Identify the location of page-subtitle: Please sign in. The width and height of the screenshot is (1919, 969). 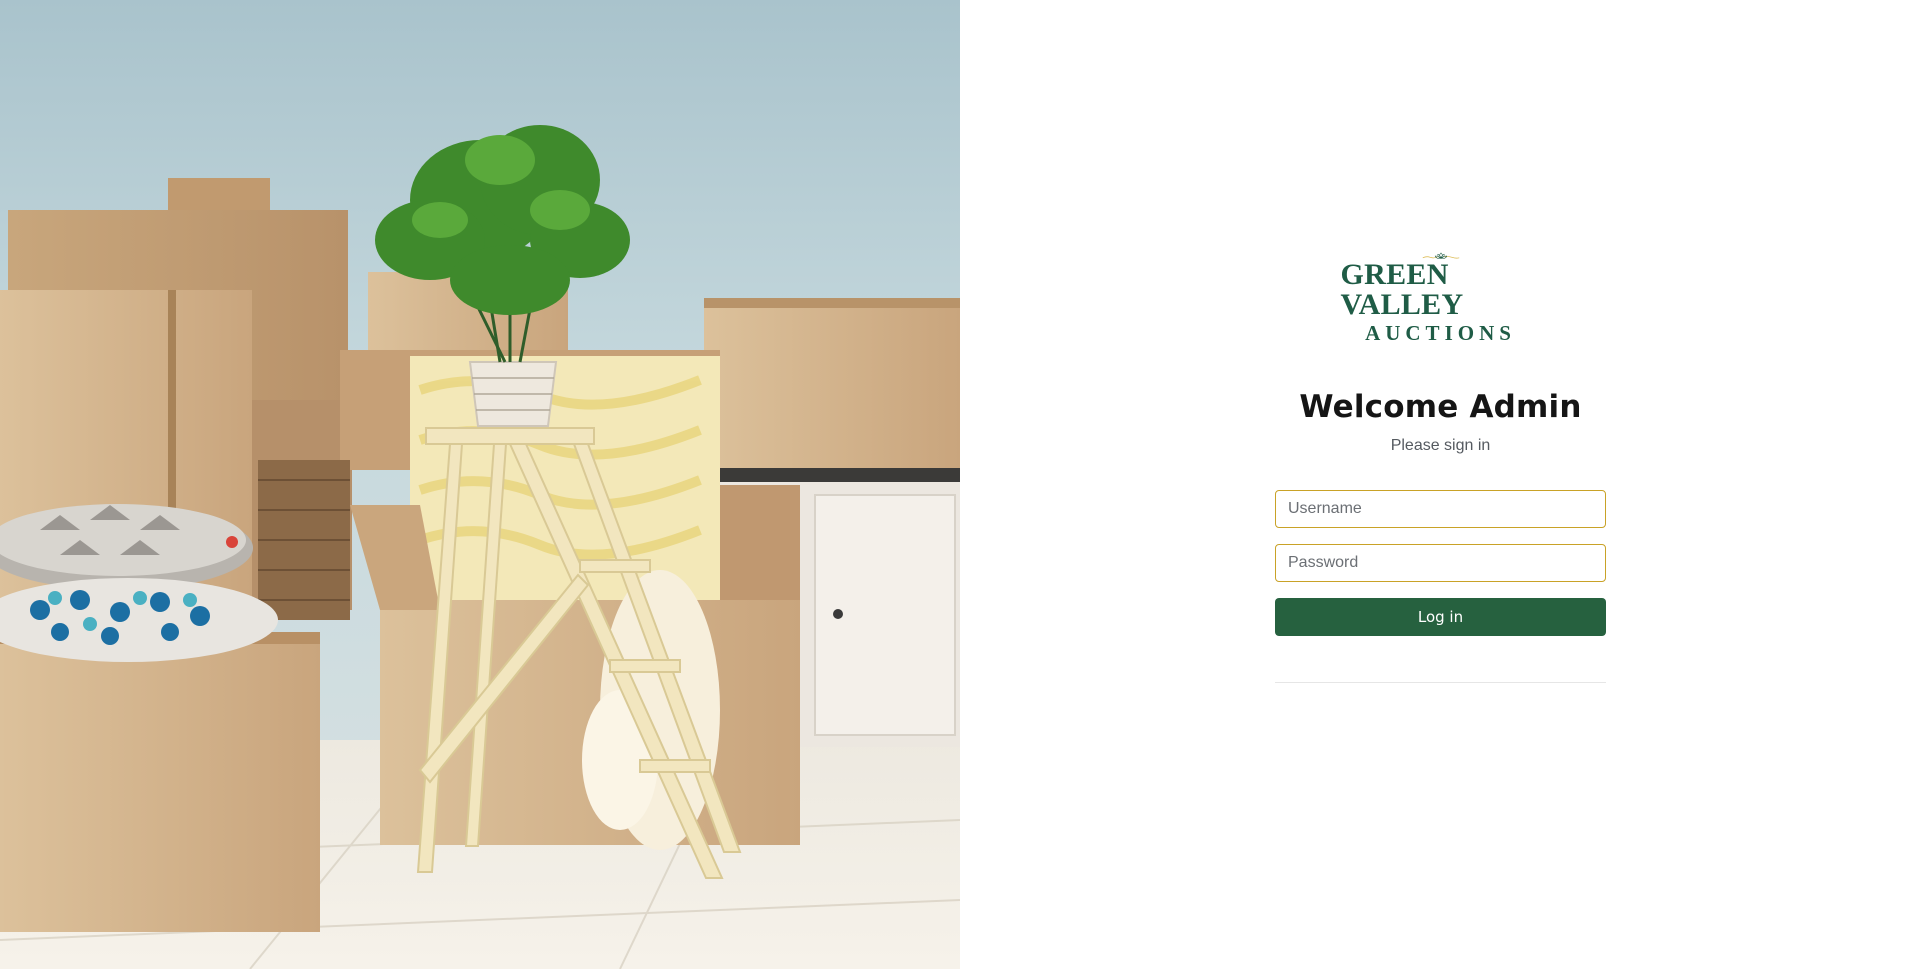
(1440, 445).